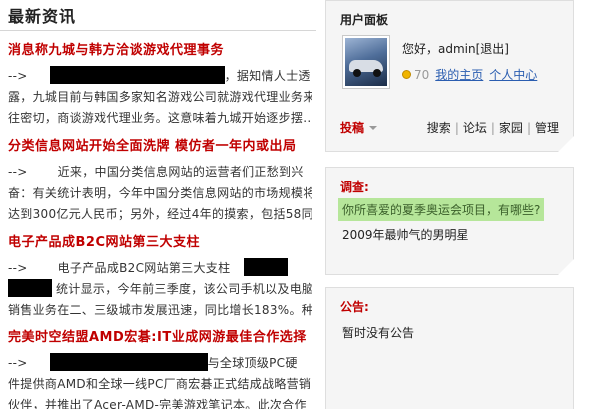 This screenshot has width=600, height=409. What do you see at coordinates (160, 243) in the screenshot?
I see `news-title-link: 电子产品成B2C网站第三大支柱` at bounding box center [160, 243].